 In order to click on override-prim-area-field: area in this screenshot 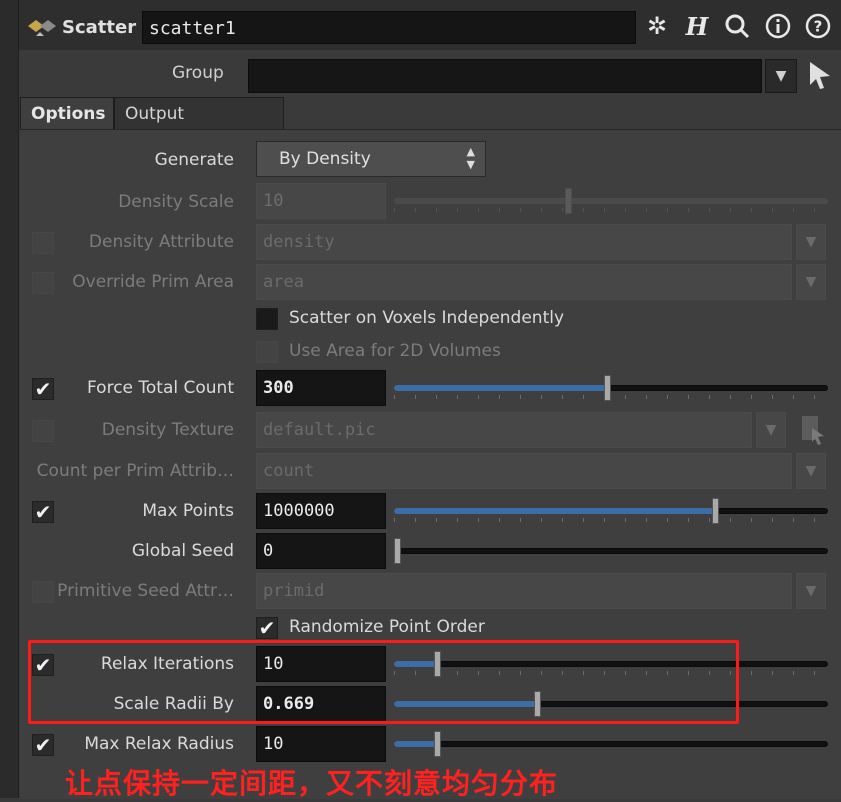, I will do `click(524, 282)`.